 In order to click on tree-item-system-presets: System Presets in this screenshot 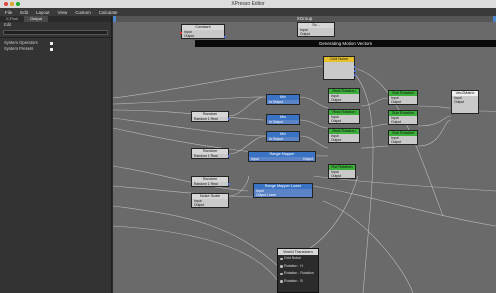, I will do `click(55, 49)`.